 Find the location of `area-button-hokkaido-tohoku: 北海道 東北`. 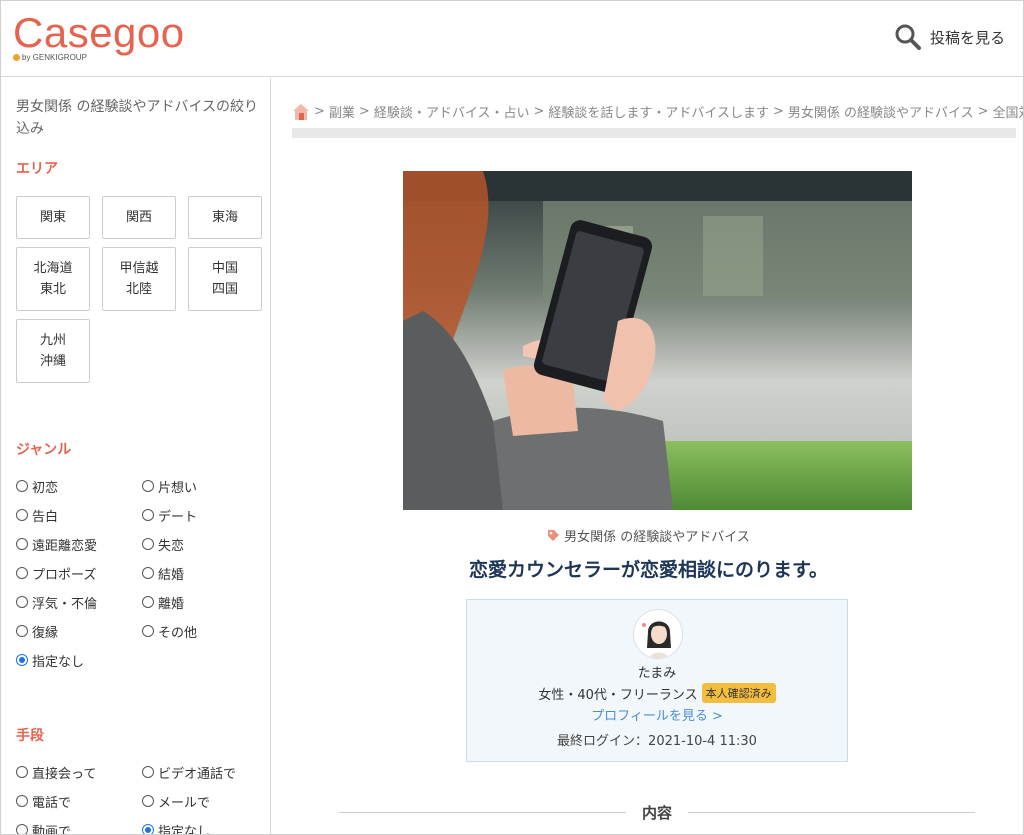

area-button-hokkaido-tohoku: 北海道 東北 is located at coordinates (53, 279).